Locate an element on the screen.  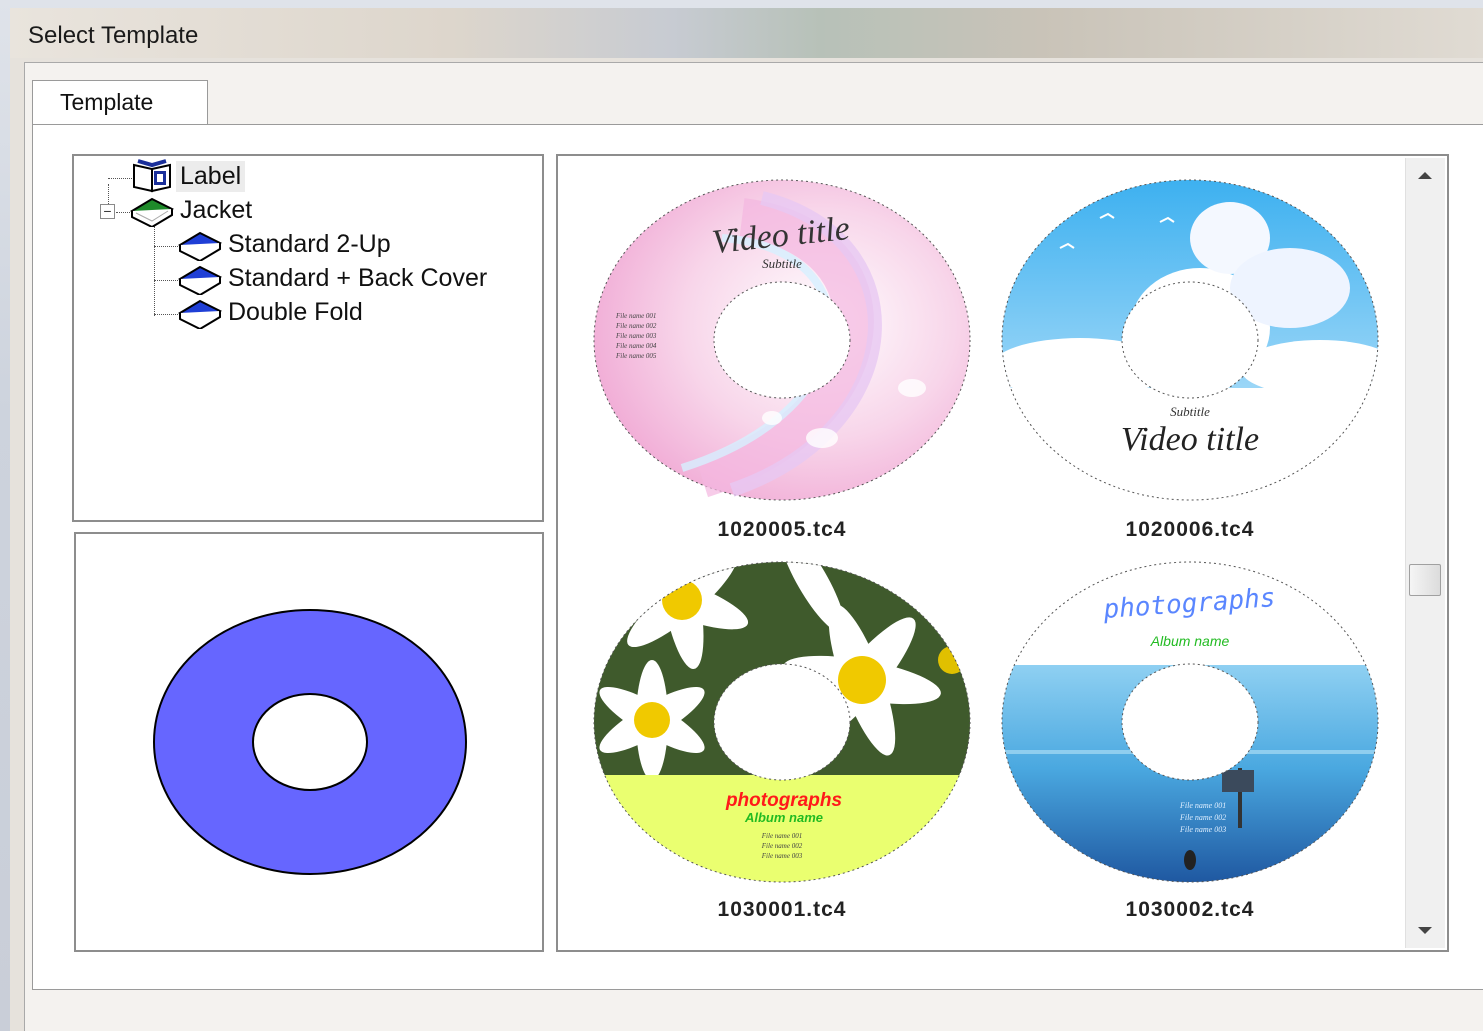
disc-hole is located at coordinates (310, 742).